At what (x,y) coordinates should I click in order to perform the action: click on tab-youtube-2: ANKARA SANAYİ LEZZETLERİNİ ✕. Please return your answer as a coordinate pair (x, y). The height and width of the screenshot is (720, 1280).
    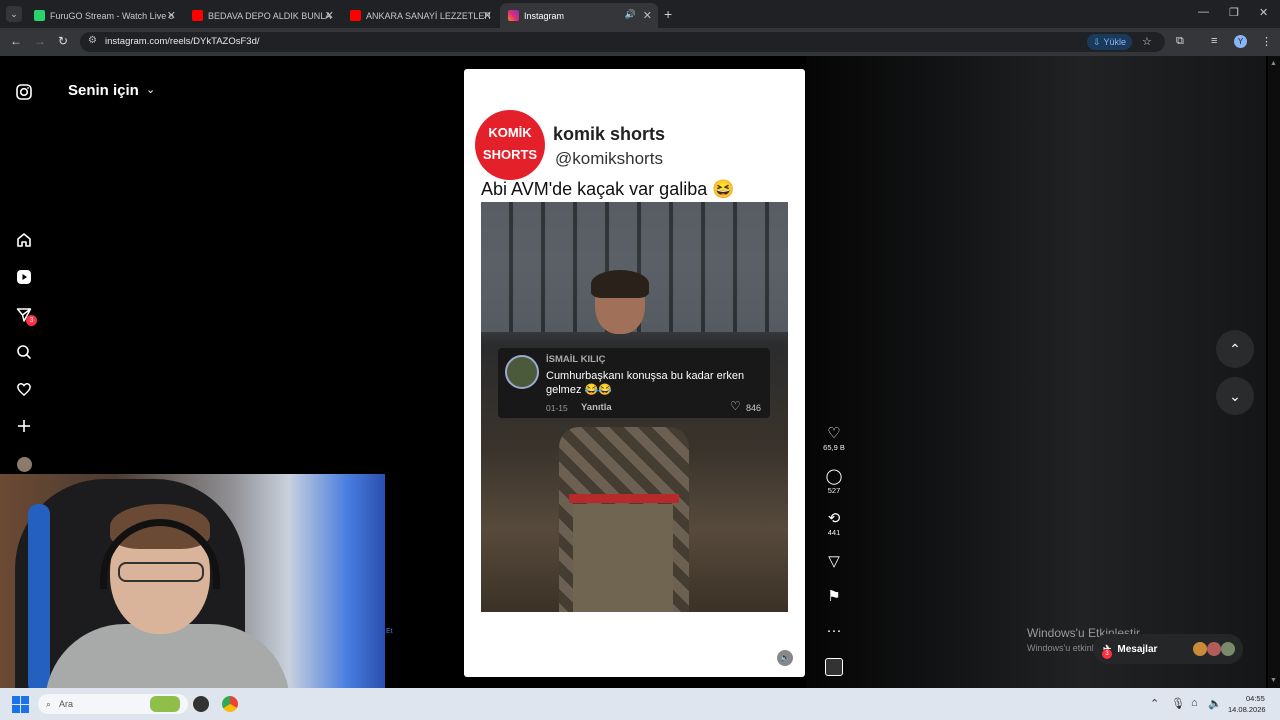
    Looking at the image, I should click on (420, 15).